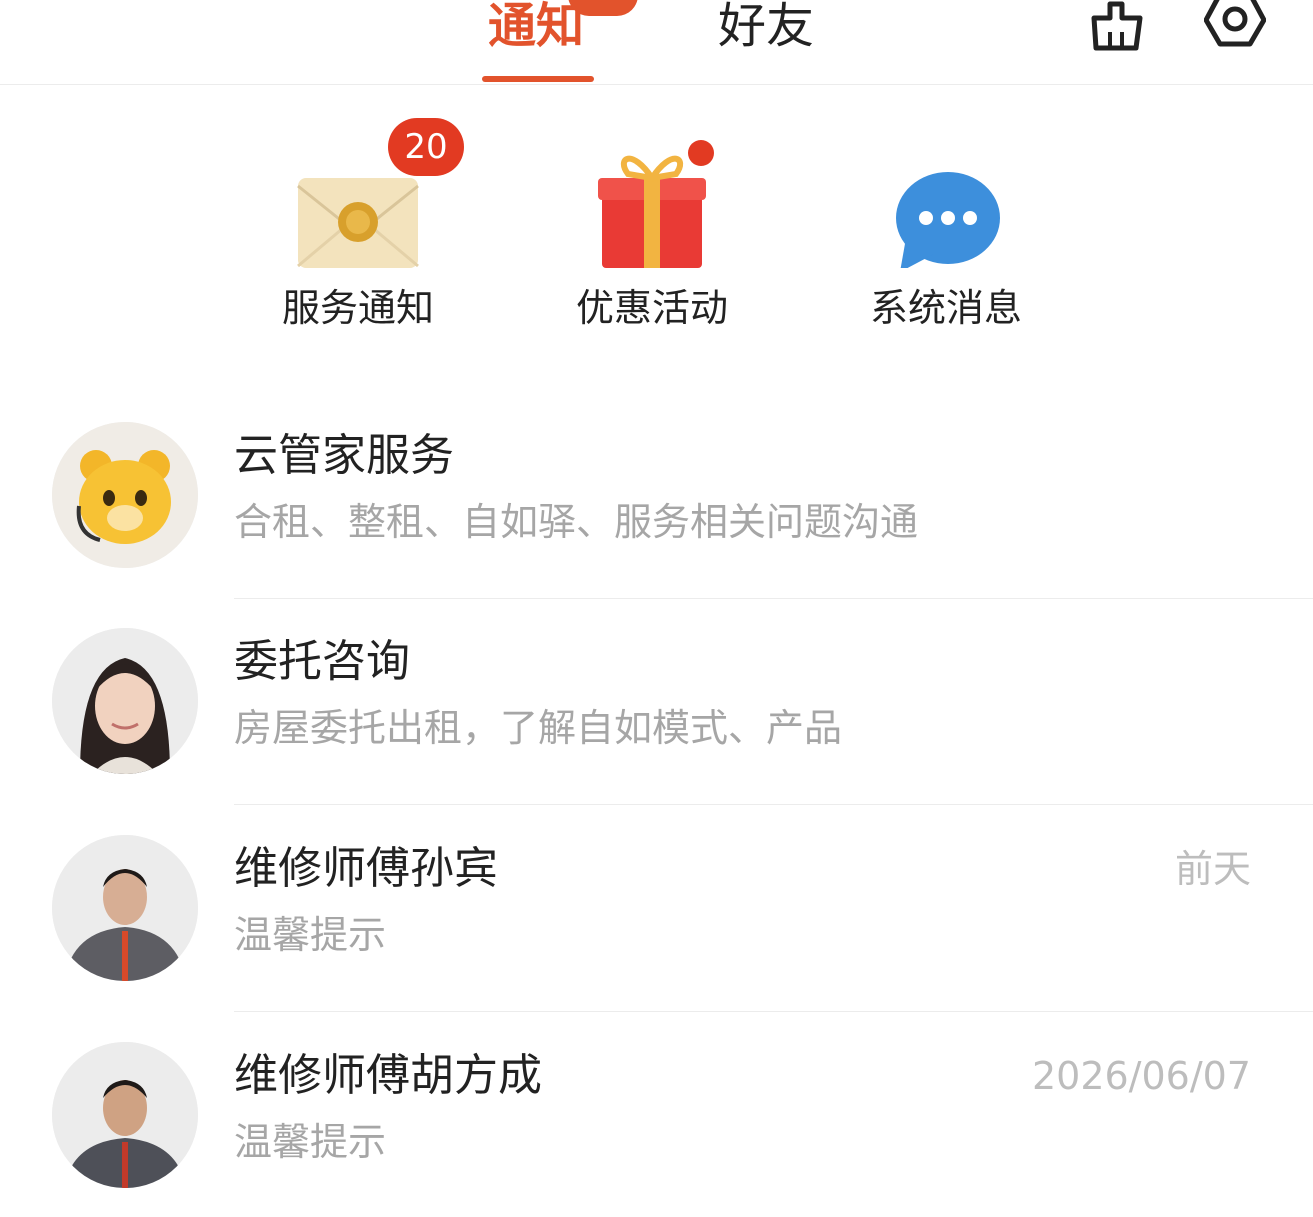  I want to click on category-service-notifications: 20 服务通知, so click(358, 233).